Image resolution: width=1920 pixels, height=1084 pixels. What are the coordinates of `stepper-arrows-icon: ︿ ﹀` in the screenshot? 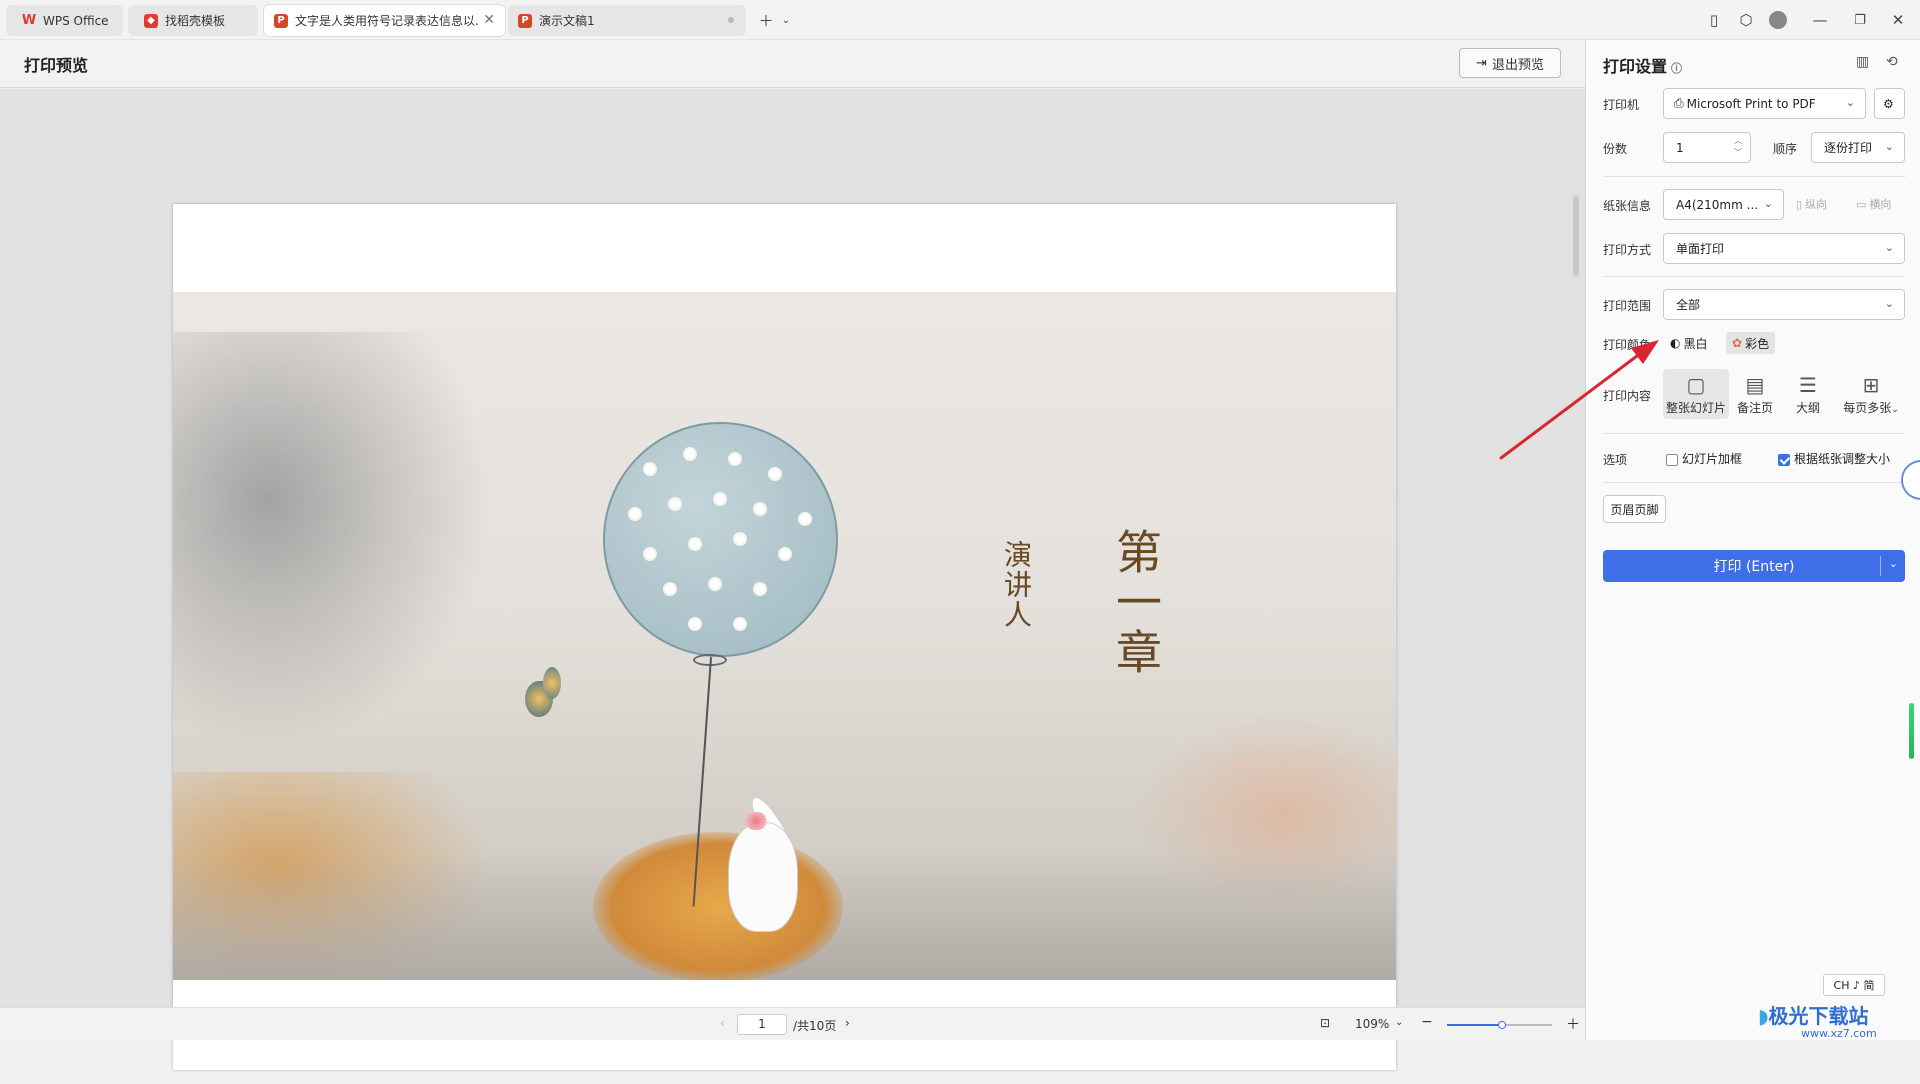 It's located at (1738, 147).